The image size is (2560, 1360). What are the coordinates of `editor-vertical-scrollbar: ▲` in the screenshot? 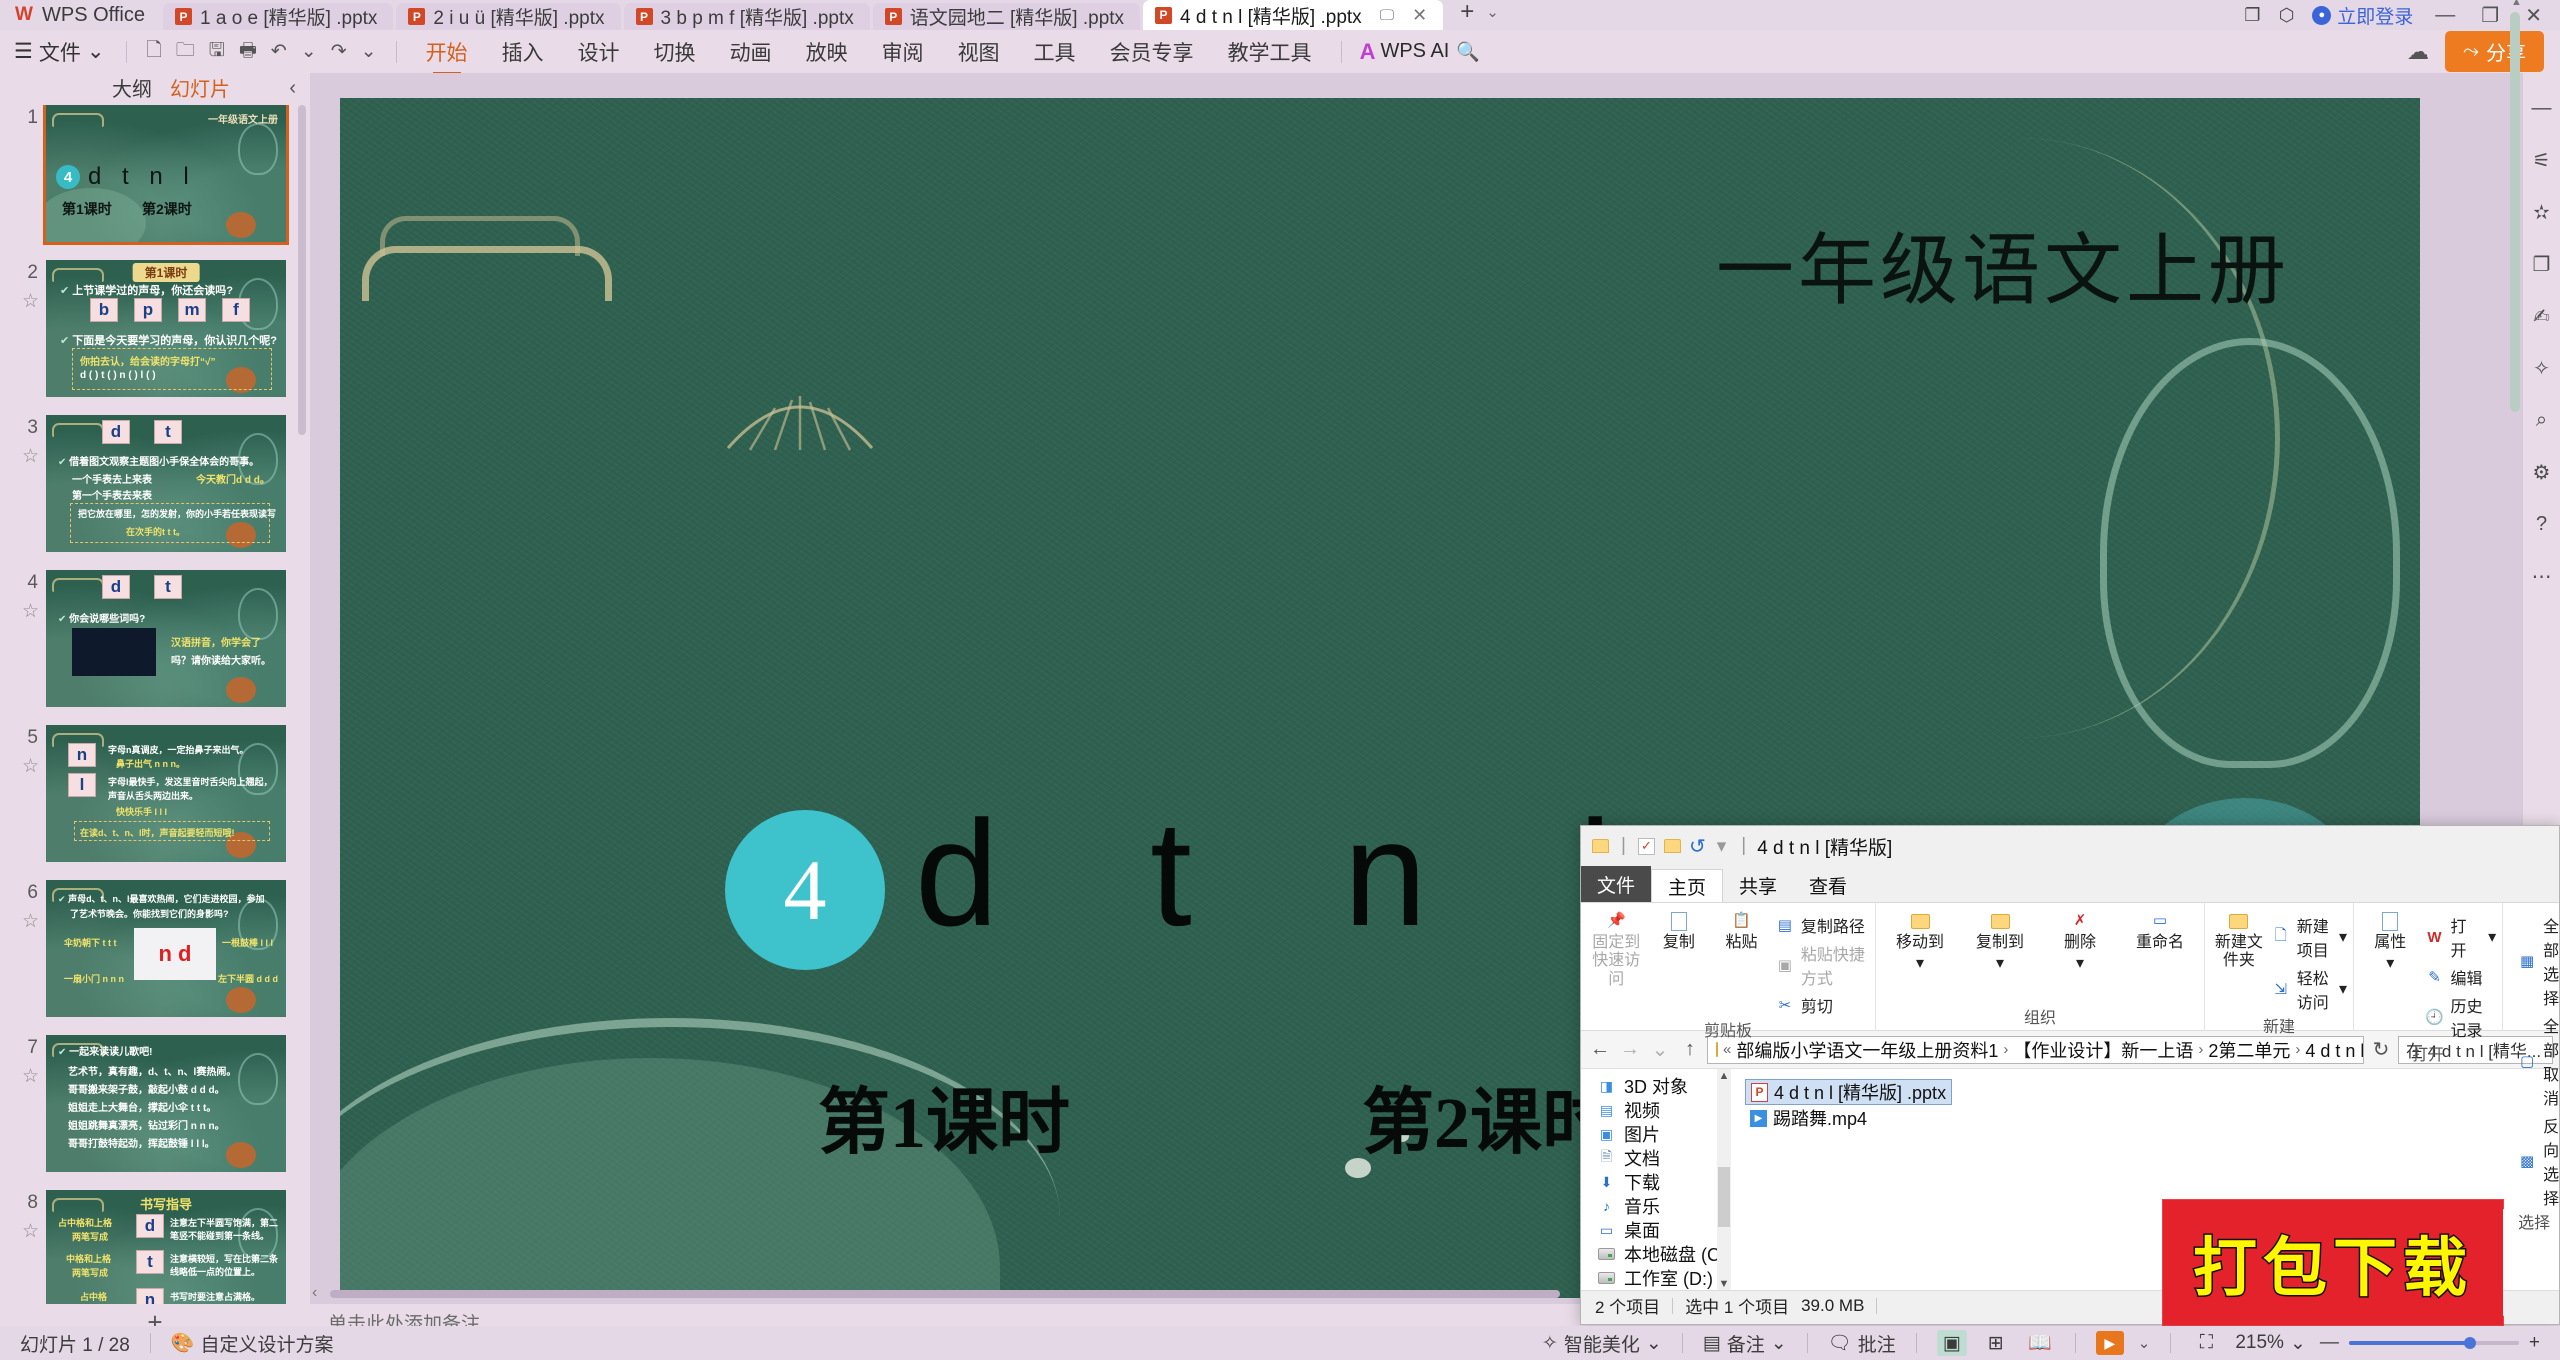 It's located at (2516, 248).